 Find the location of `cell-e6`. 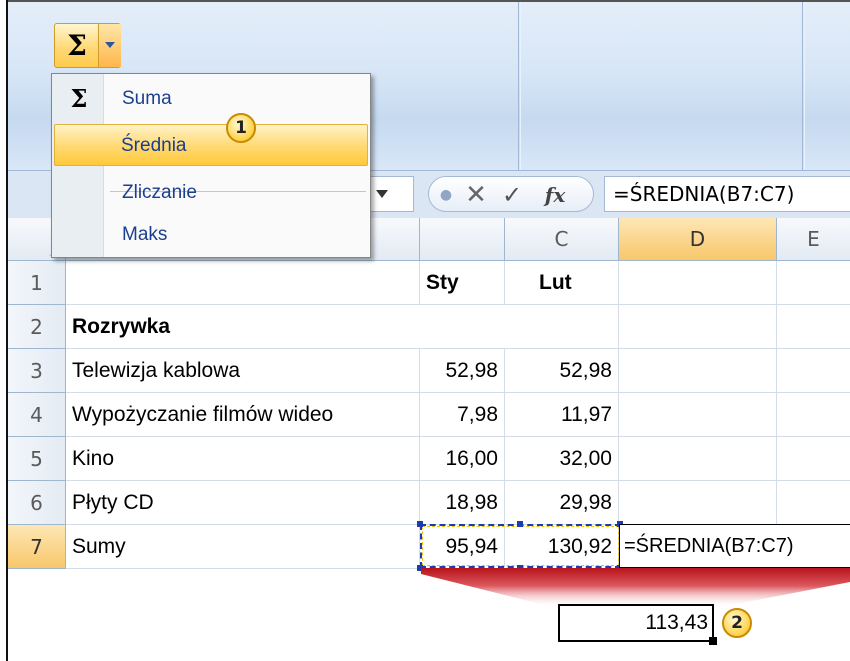

cell-e6 is located at coordinates (813, 503).